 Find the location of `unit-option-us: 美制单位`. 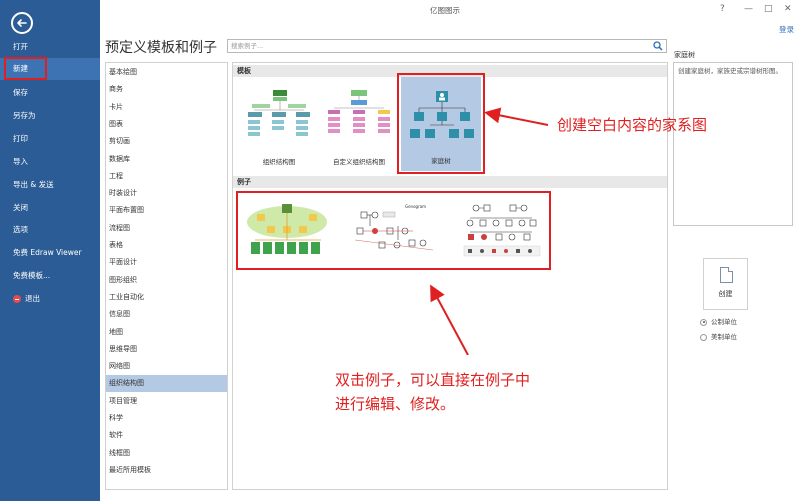

unit-option-us: 美制单位 is located at coordinates (718, 336).